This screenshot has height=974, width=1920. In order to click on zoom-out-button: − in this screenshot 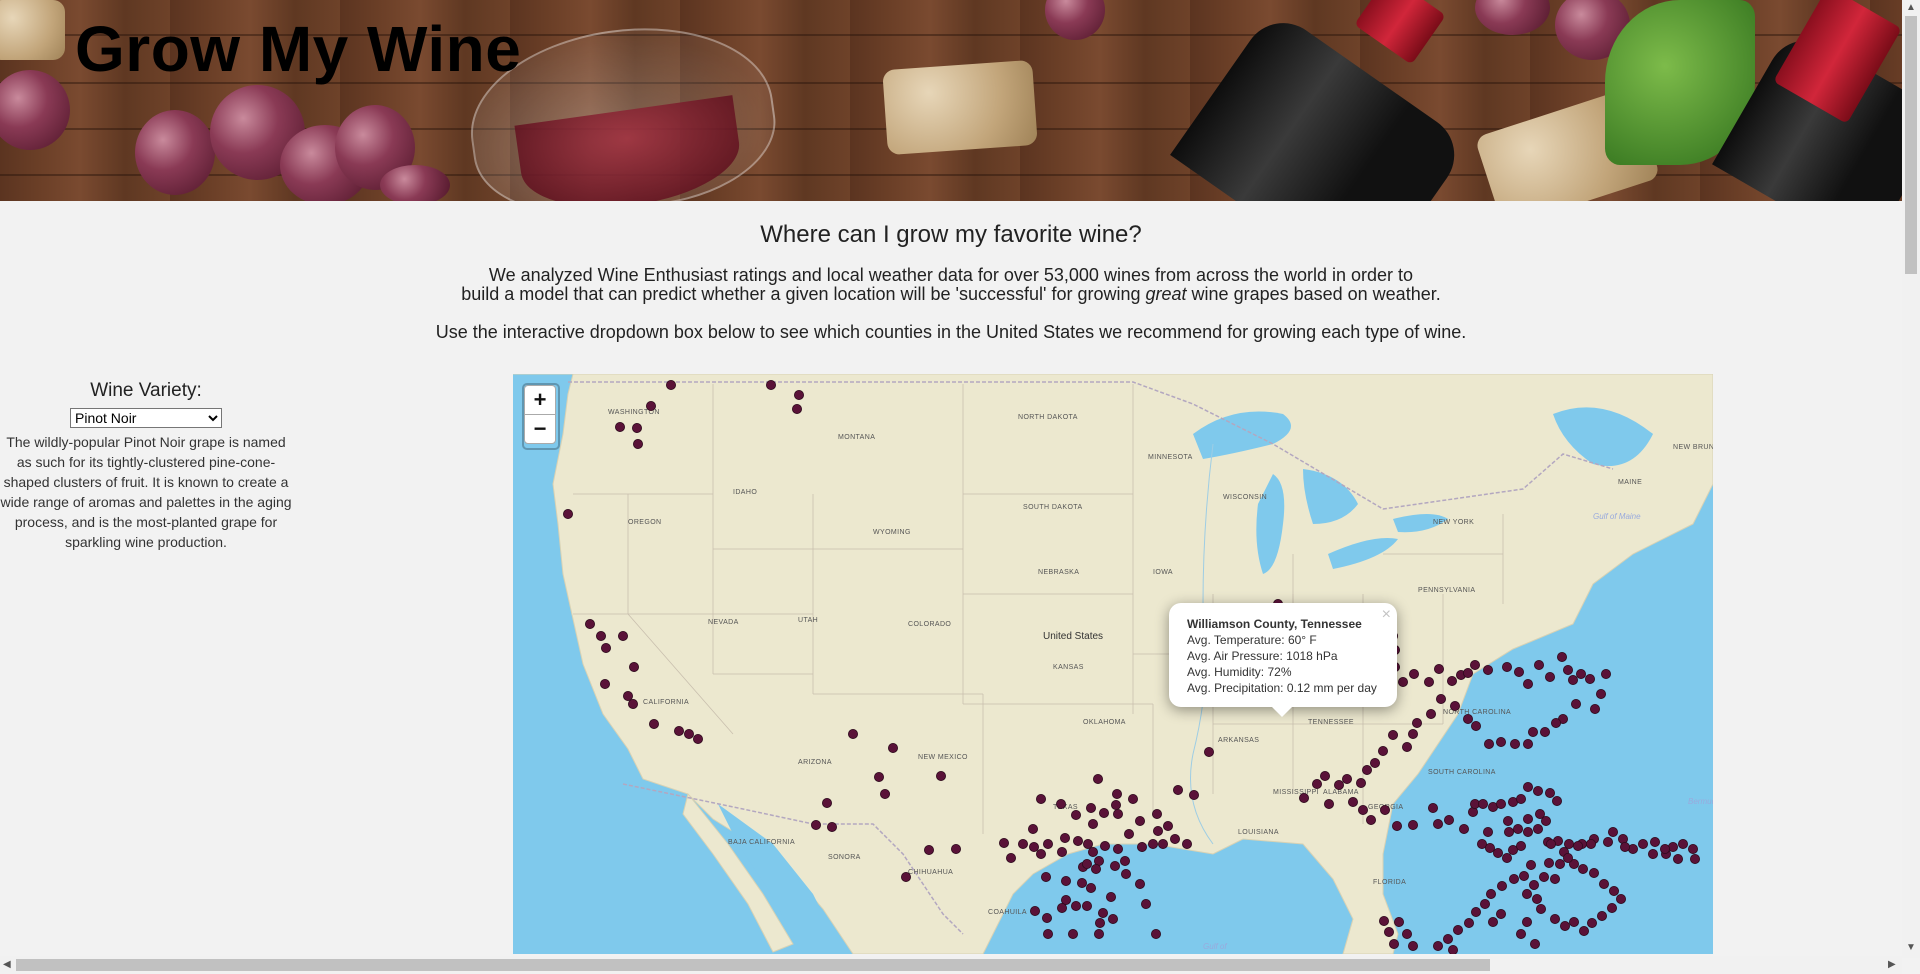, I will do `click(540, 429)`.